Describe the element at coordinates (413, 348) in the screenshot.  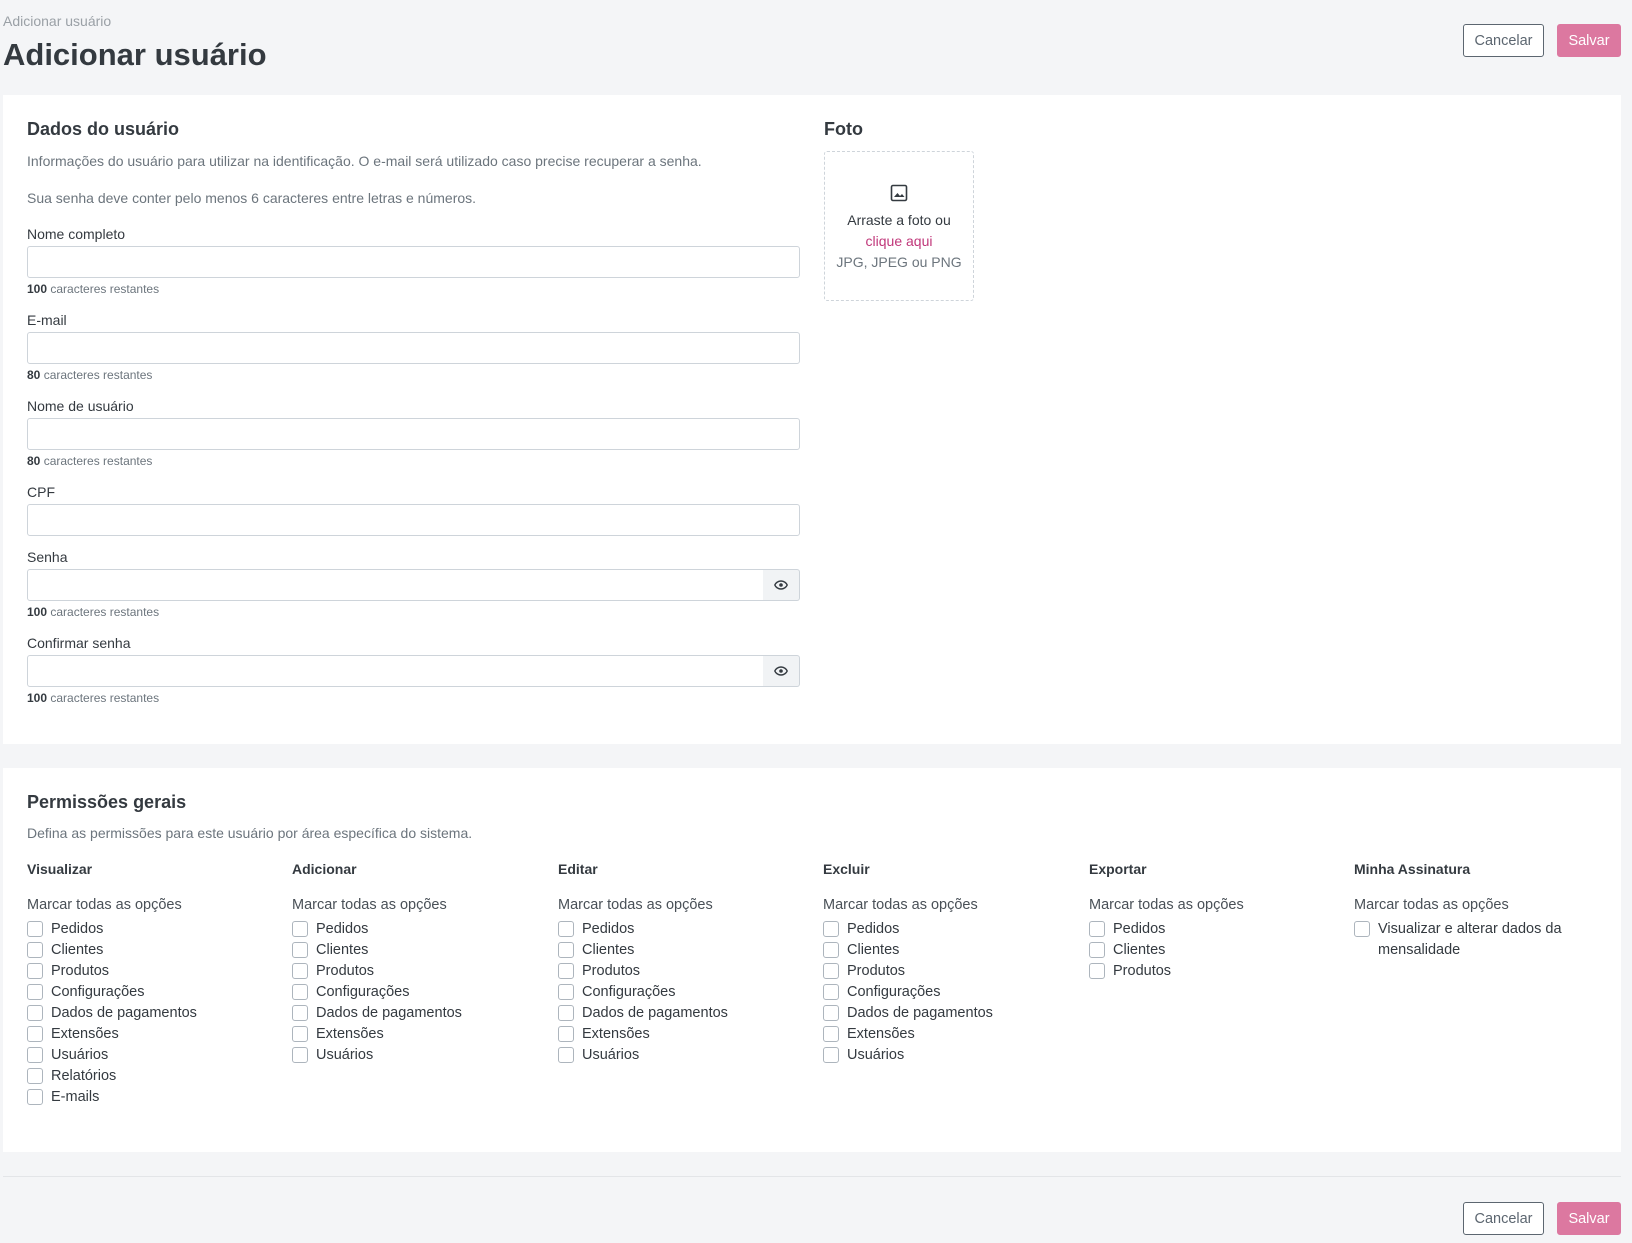
I see `email-input` at that location.